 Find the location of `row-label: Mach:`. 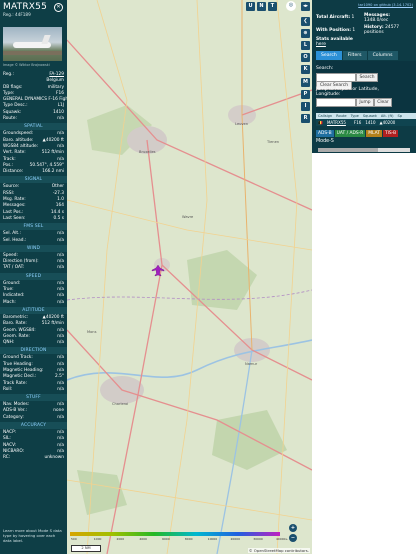

row-label: Mach: is located at coordinates (9, 302).